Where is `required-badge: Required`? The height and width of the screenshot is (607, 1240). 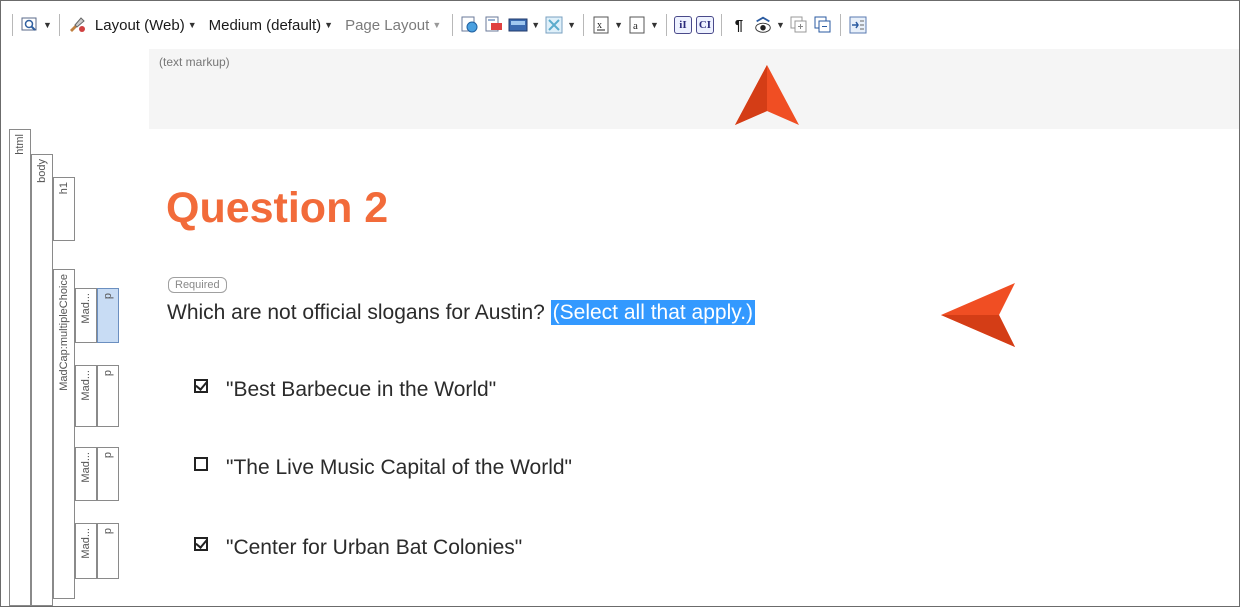
required-badge: Required is located at coordinates (197, 285).